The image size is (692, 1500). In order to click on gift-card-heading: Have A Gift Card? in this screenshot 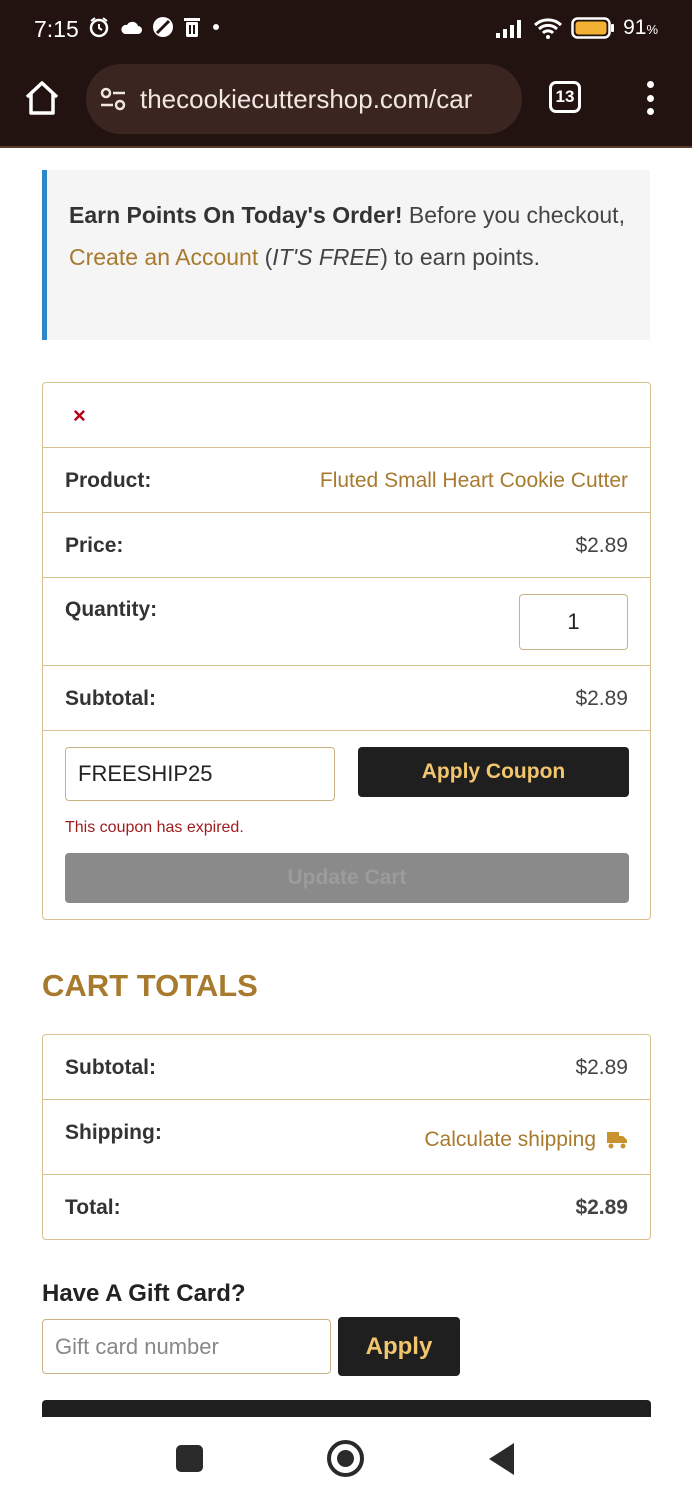, I will do `click(144, 1293)`.